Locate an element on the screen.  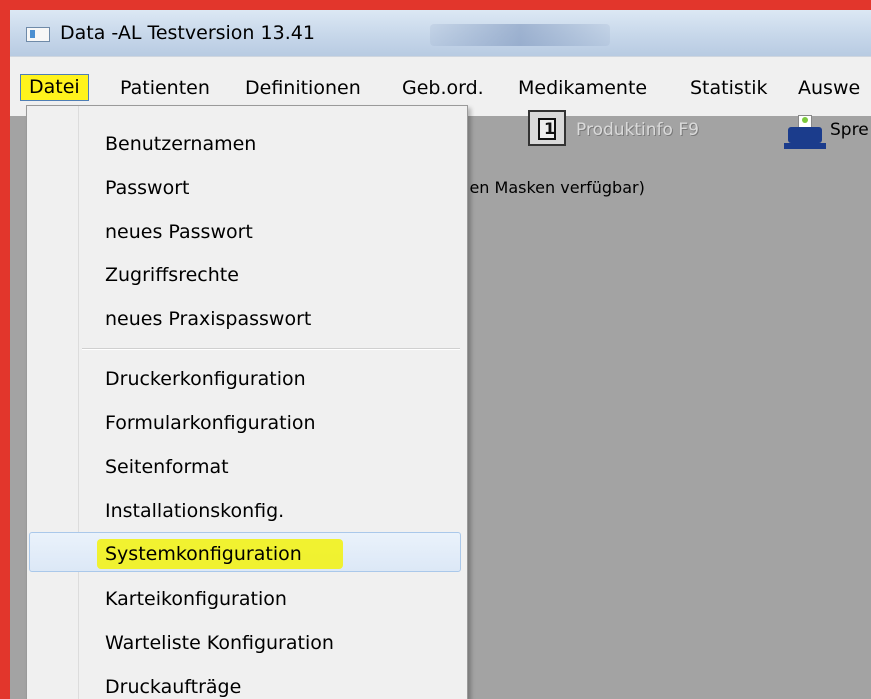
menu-item-seitenformat: Seitenformat is located at coordinates (167, 467).